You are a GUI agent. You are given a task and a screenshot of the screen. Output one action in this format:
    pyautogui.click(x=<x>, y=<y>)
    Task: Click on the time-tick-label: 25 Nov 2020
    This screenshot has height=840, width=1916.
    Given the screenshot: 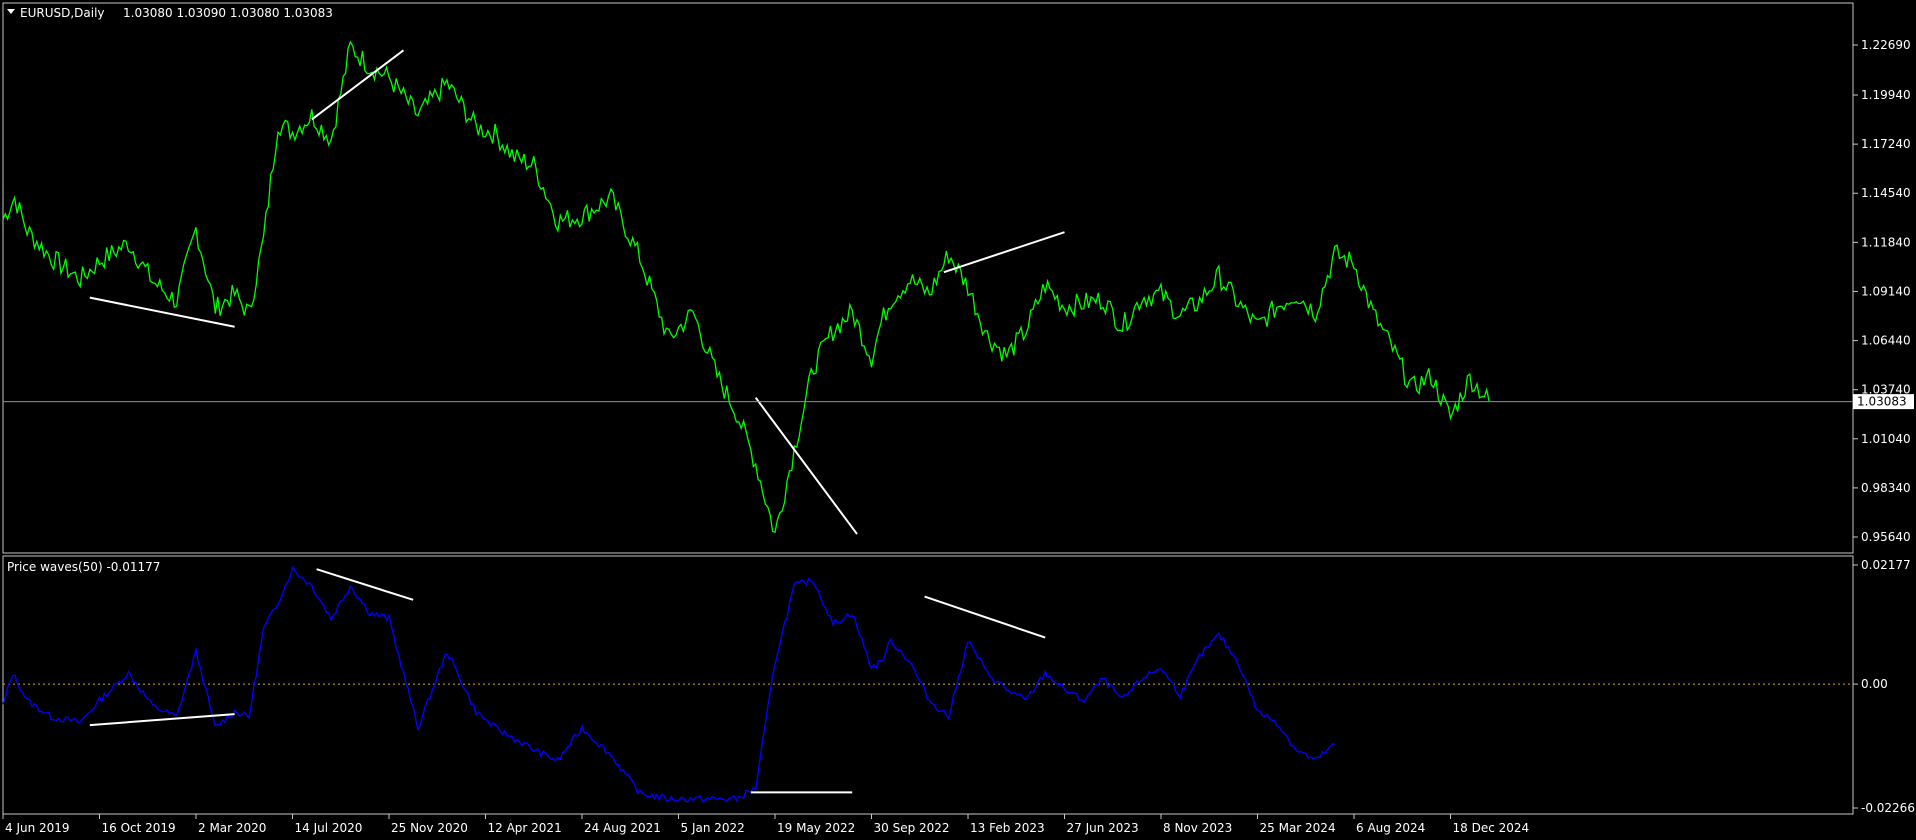 What is the action you would take?
    pyautogui.click(x=429, y=828)
    